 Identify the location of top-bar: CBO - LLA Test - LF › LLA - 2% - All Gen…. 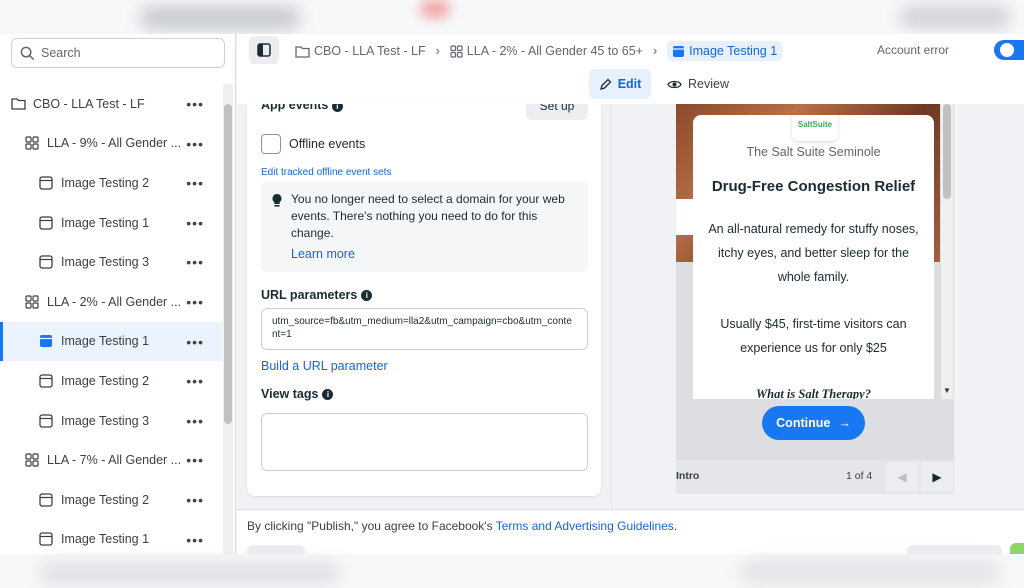
(630, 50).